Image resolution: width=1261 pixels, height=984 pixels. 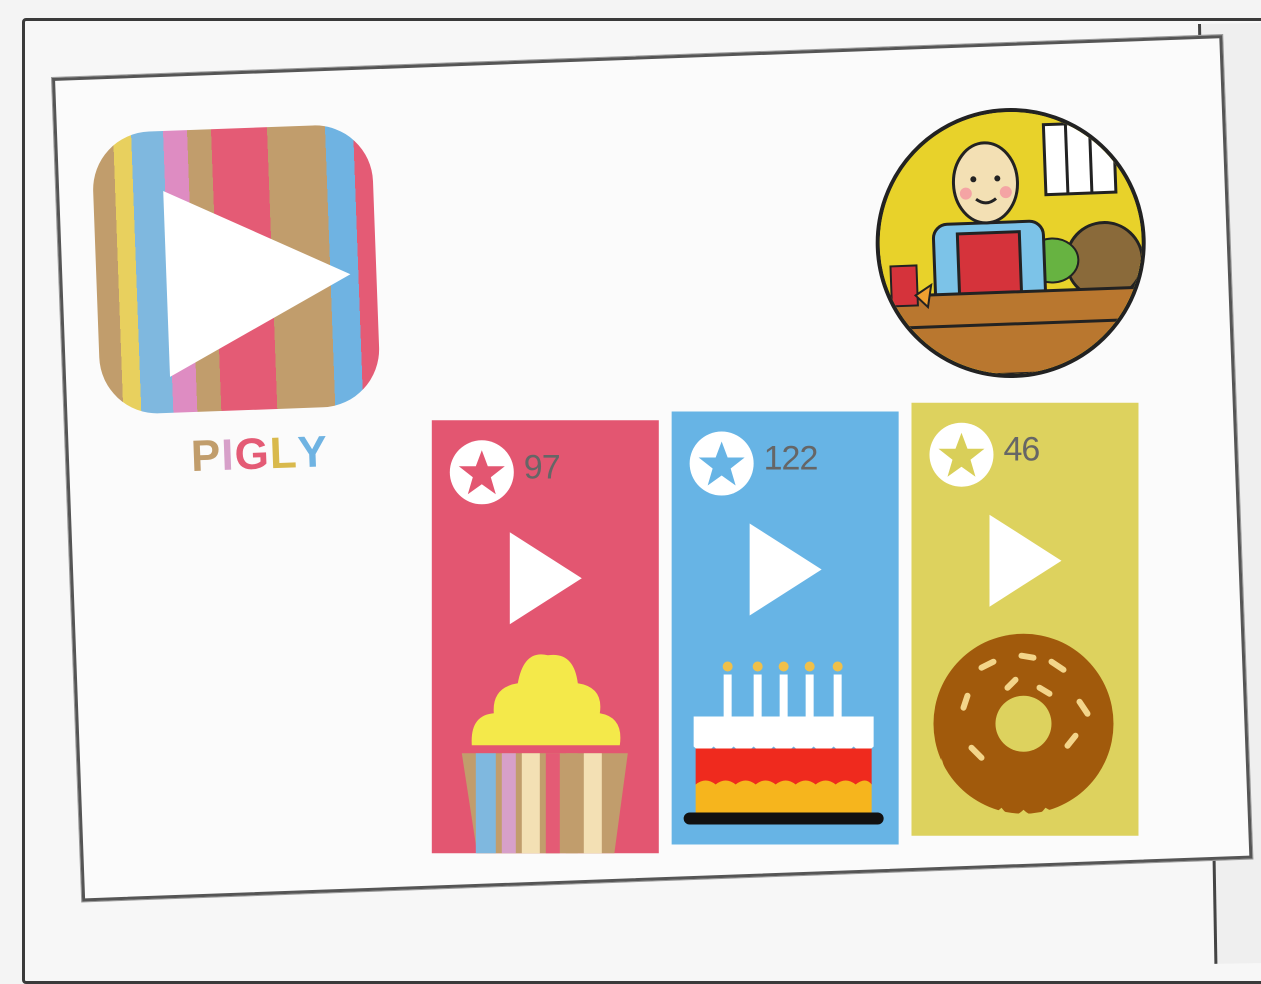 What do you see at coordinates (252, 454) in the screenshot?
I see `app-name-letter: G` at bounding box center [252, 454].